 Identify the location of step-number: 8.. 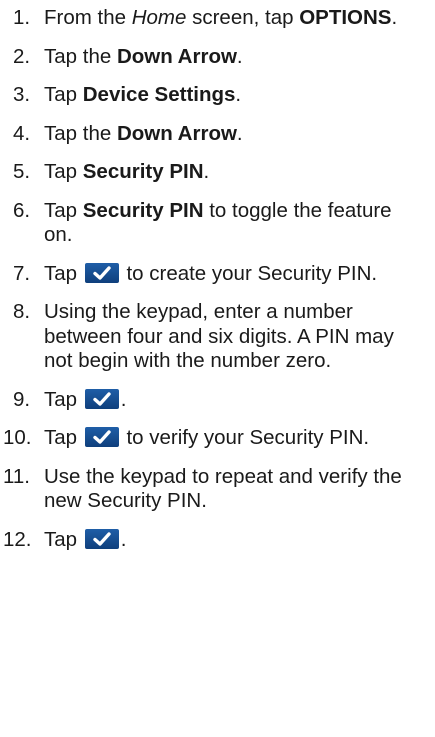
(22, 311).